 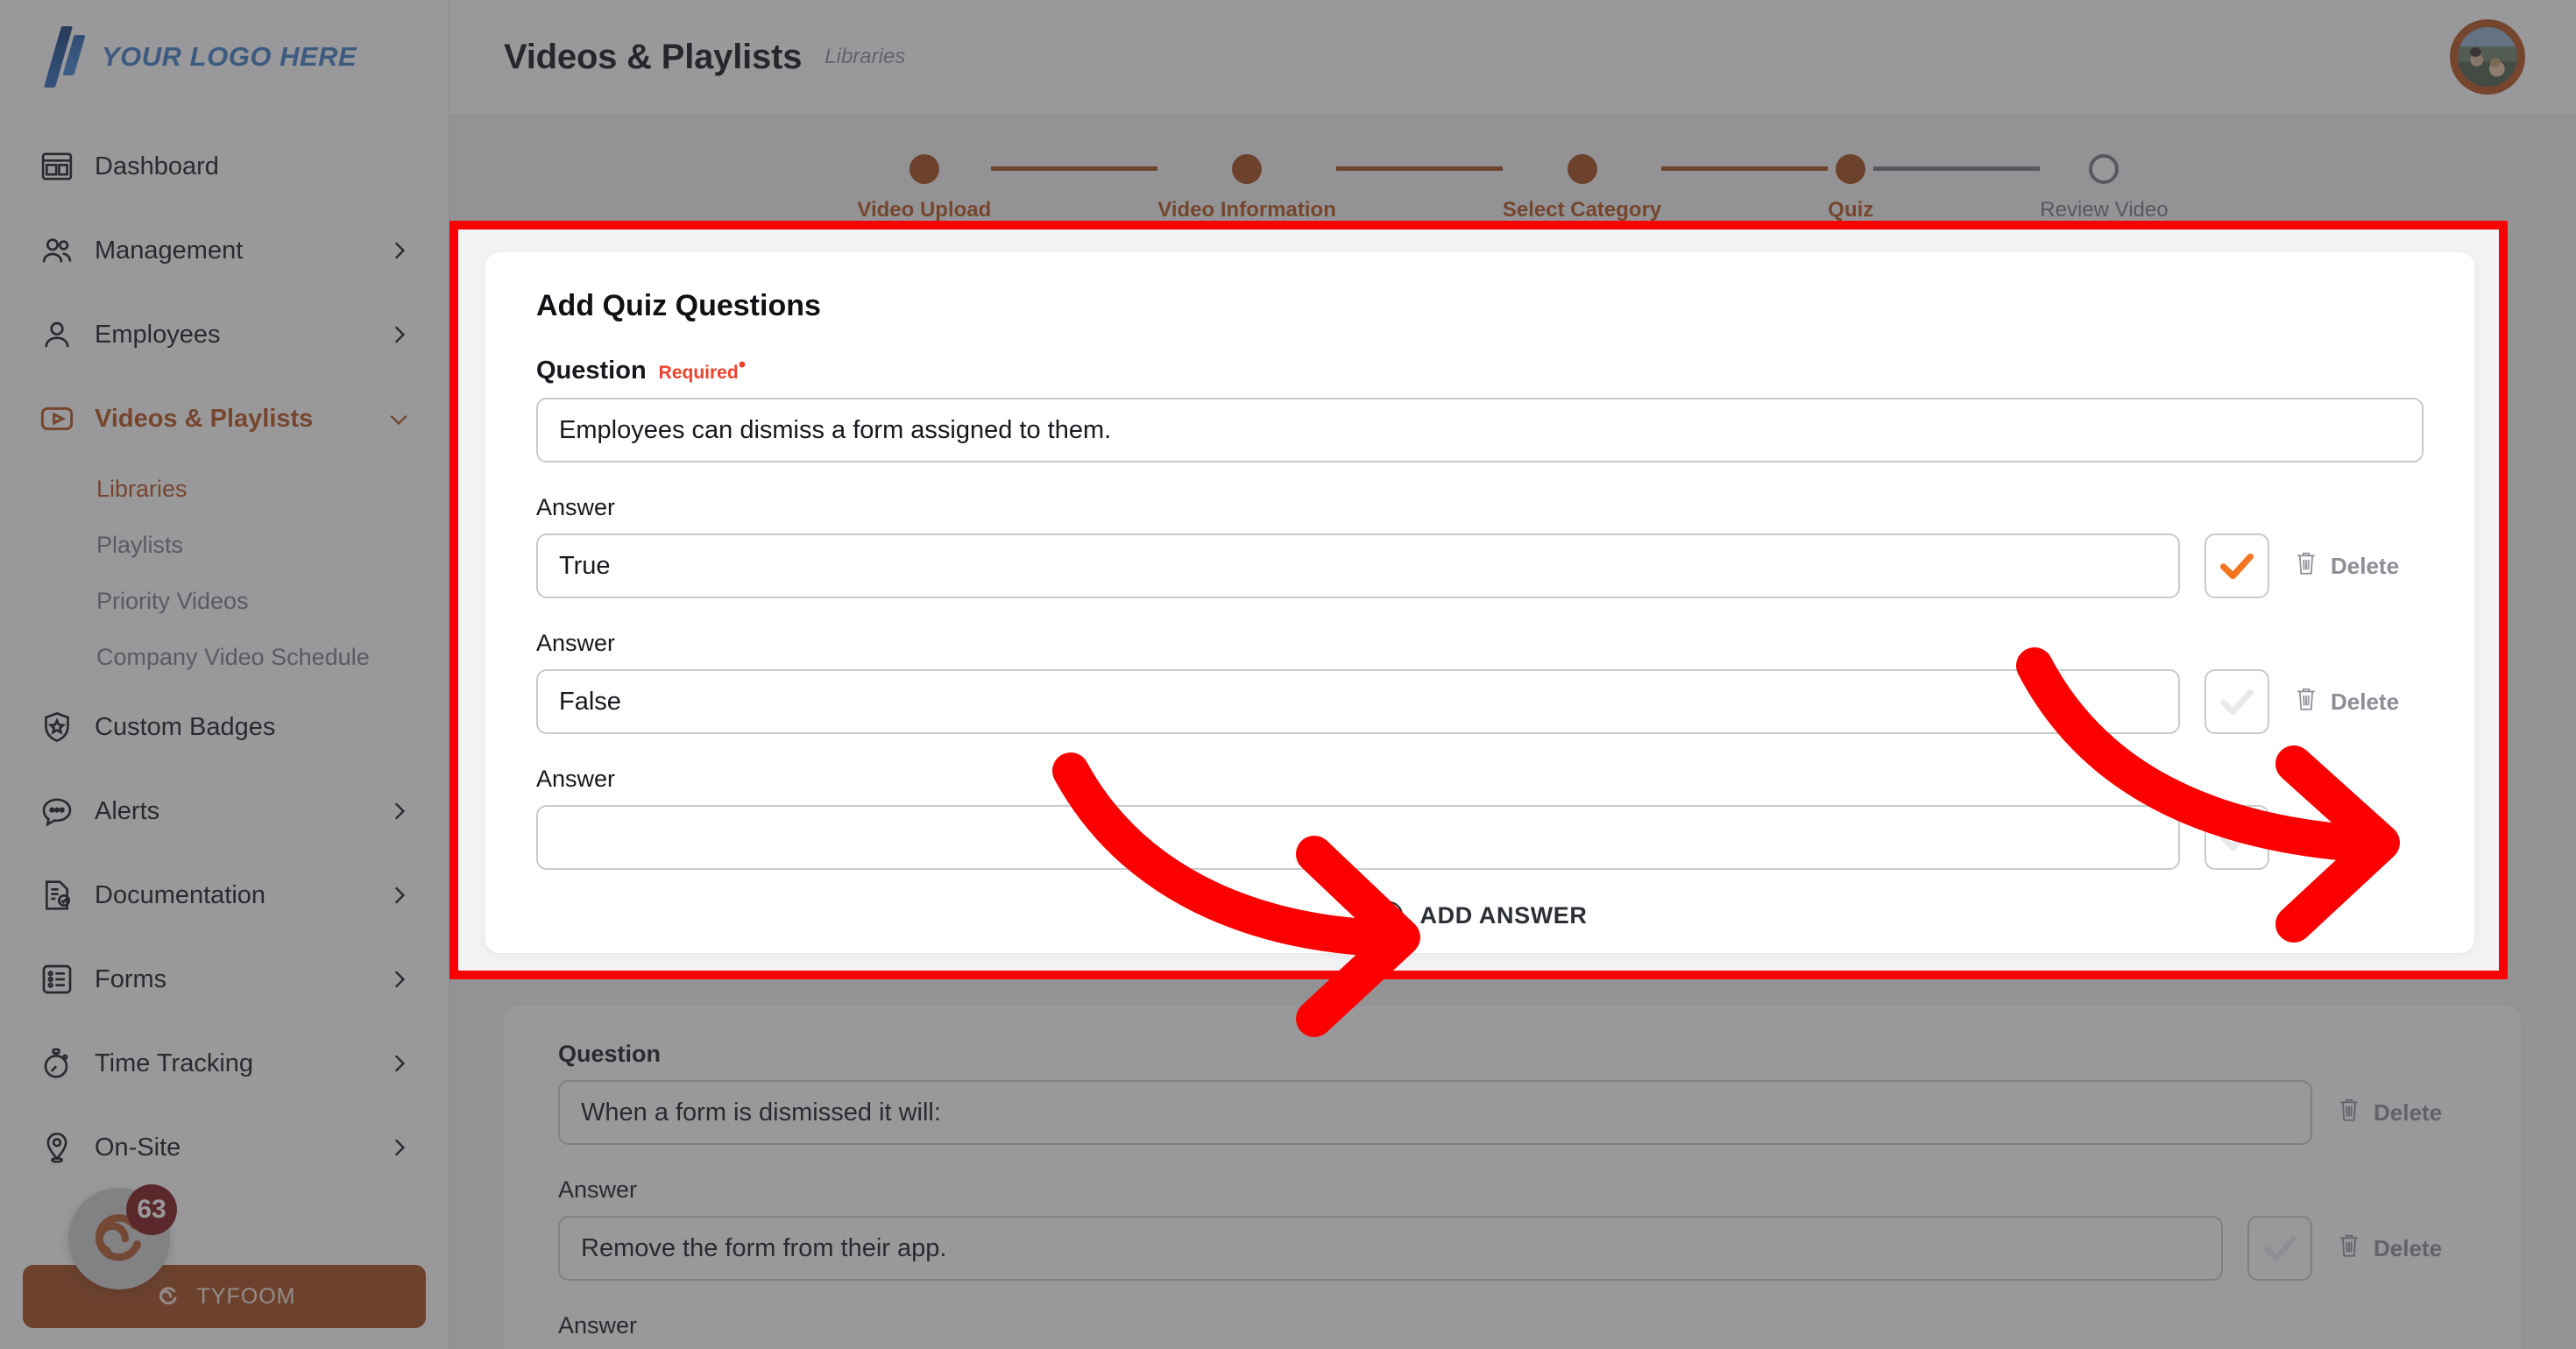 What do you see at coordinates (1435, 1112) in the screenshot?
I see `question-input: When a form is dismissed it will:` at bounding box center [1435, 1112].